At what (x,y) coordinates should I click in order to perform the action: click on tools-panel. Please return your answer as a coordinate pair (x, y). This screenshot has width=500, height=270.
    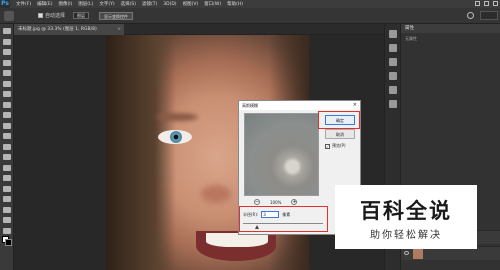
    Looking at the image, I should click on (7, 147).